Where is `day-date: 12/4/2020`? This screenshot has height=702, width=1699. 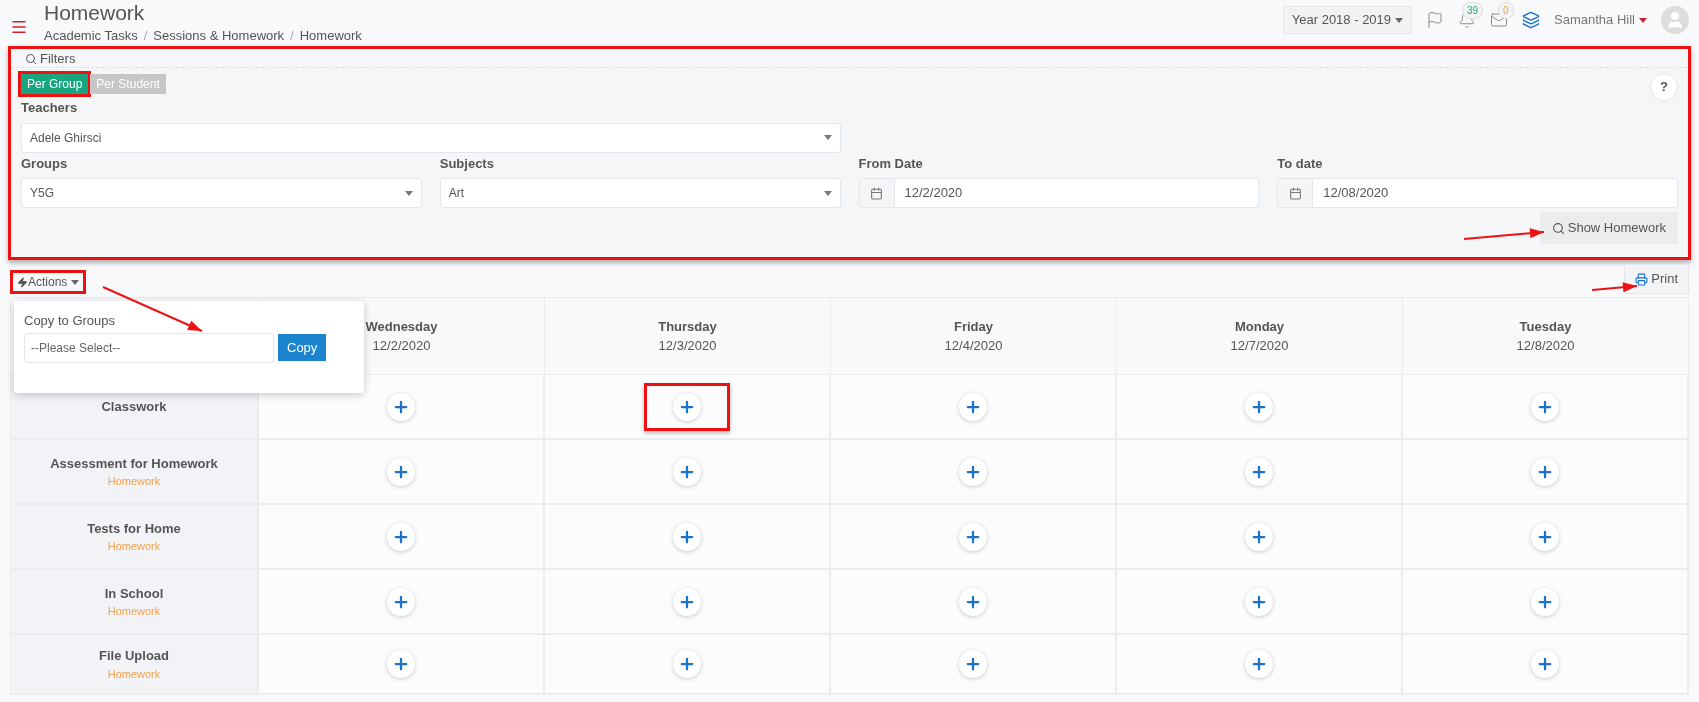
day-date: 12/4/2020 is located at coordinates (973, 346).